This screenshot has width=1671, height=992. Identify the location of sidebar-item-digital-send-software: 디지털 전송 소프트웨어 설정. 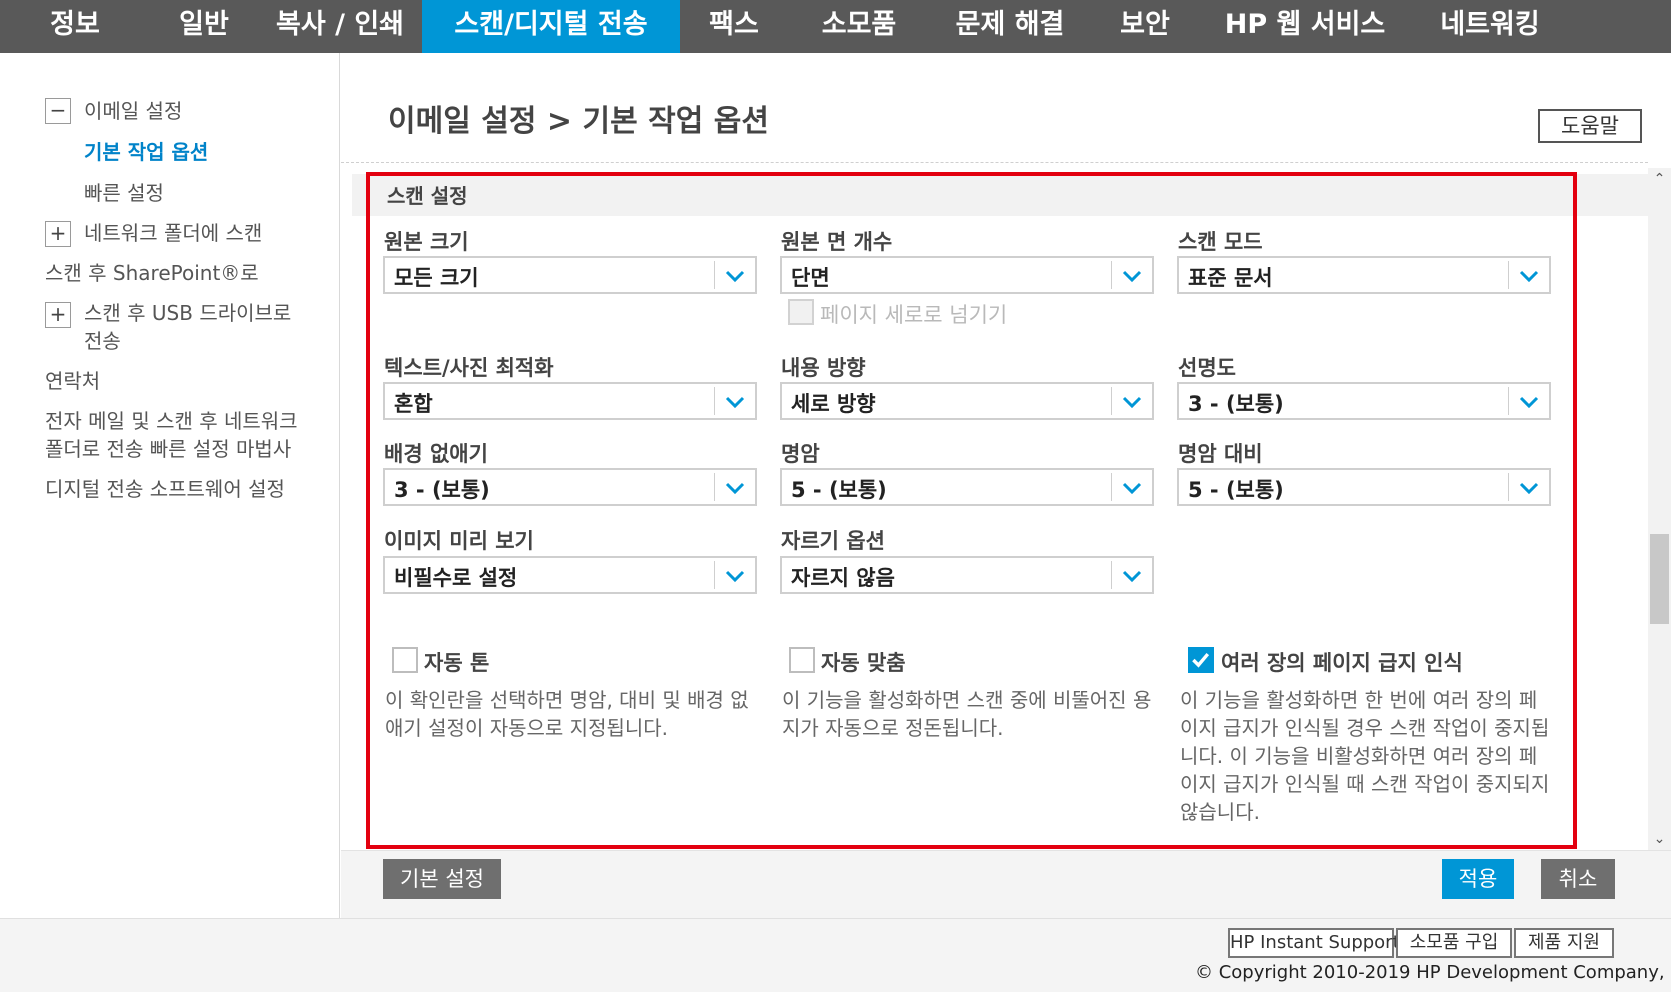
(165, 489).